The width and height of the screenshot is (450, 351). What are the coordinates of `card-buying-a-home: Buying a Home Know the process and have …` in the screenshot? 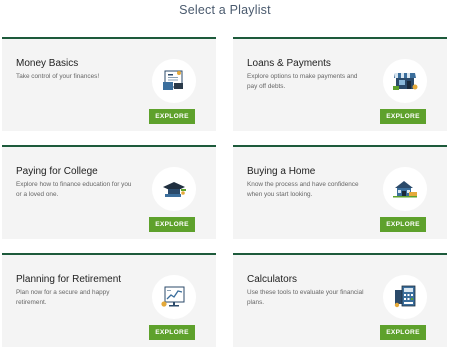 It's located at (340, 192).